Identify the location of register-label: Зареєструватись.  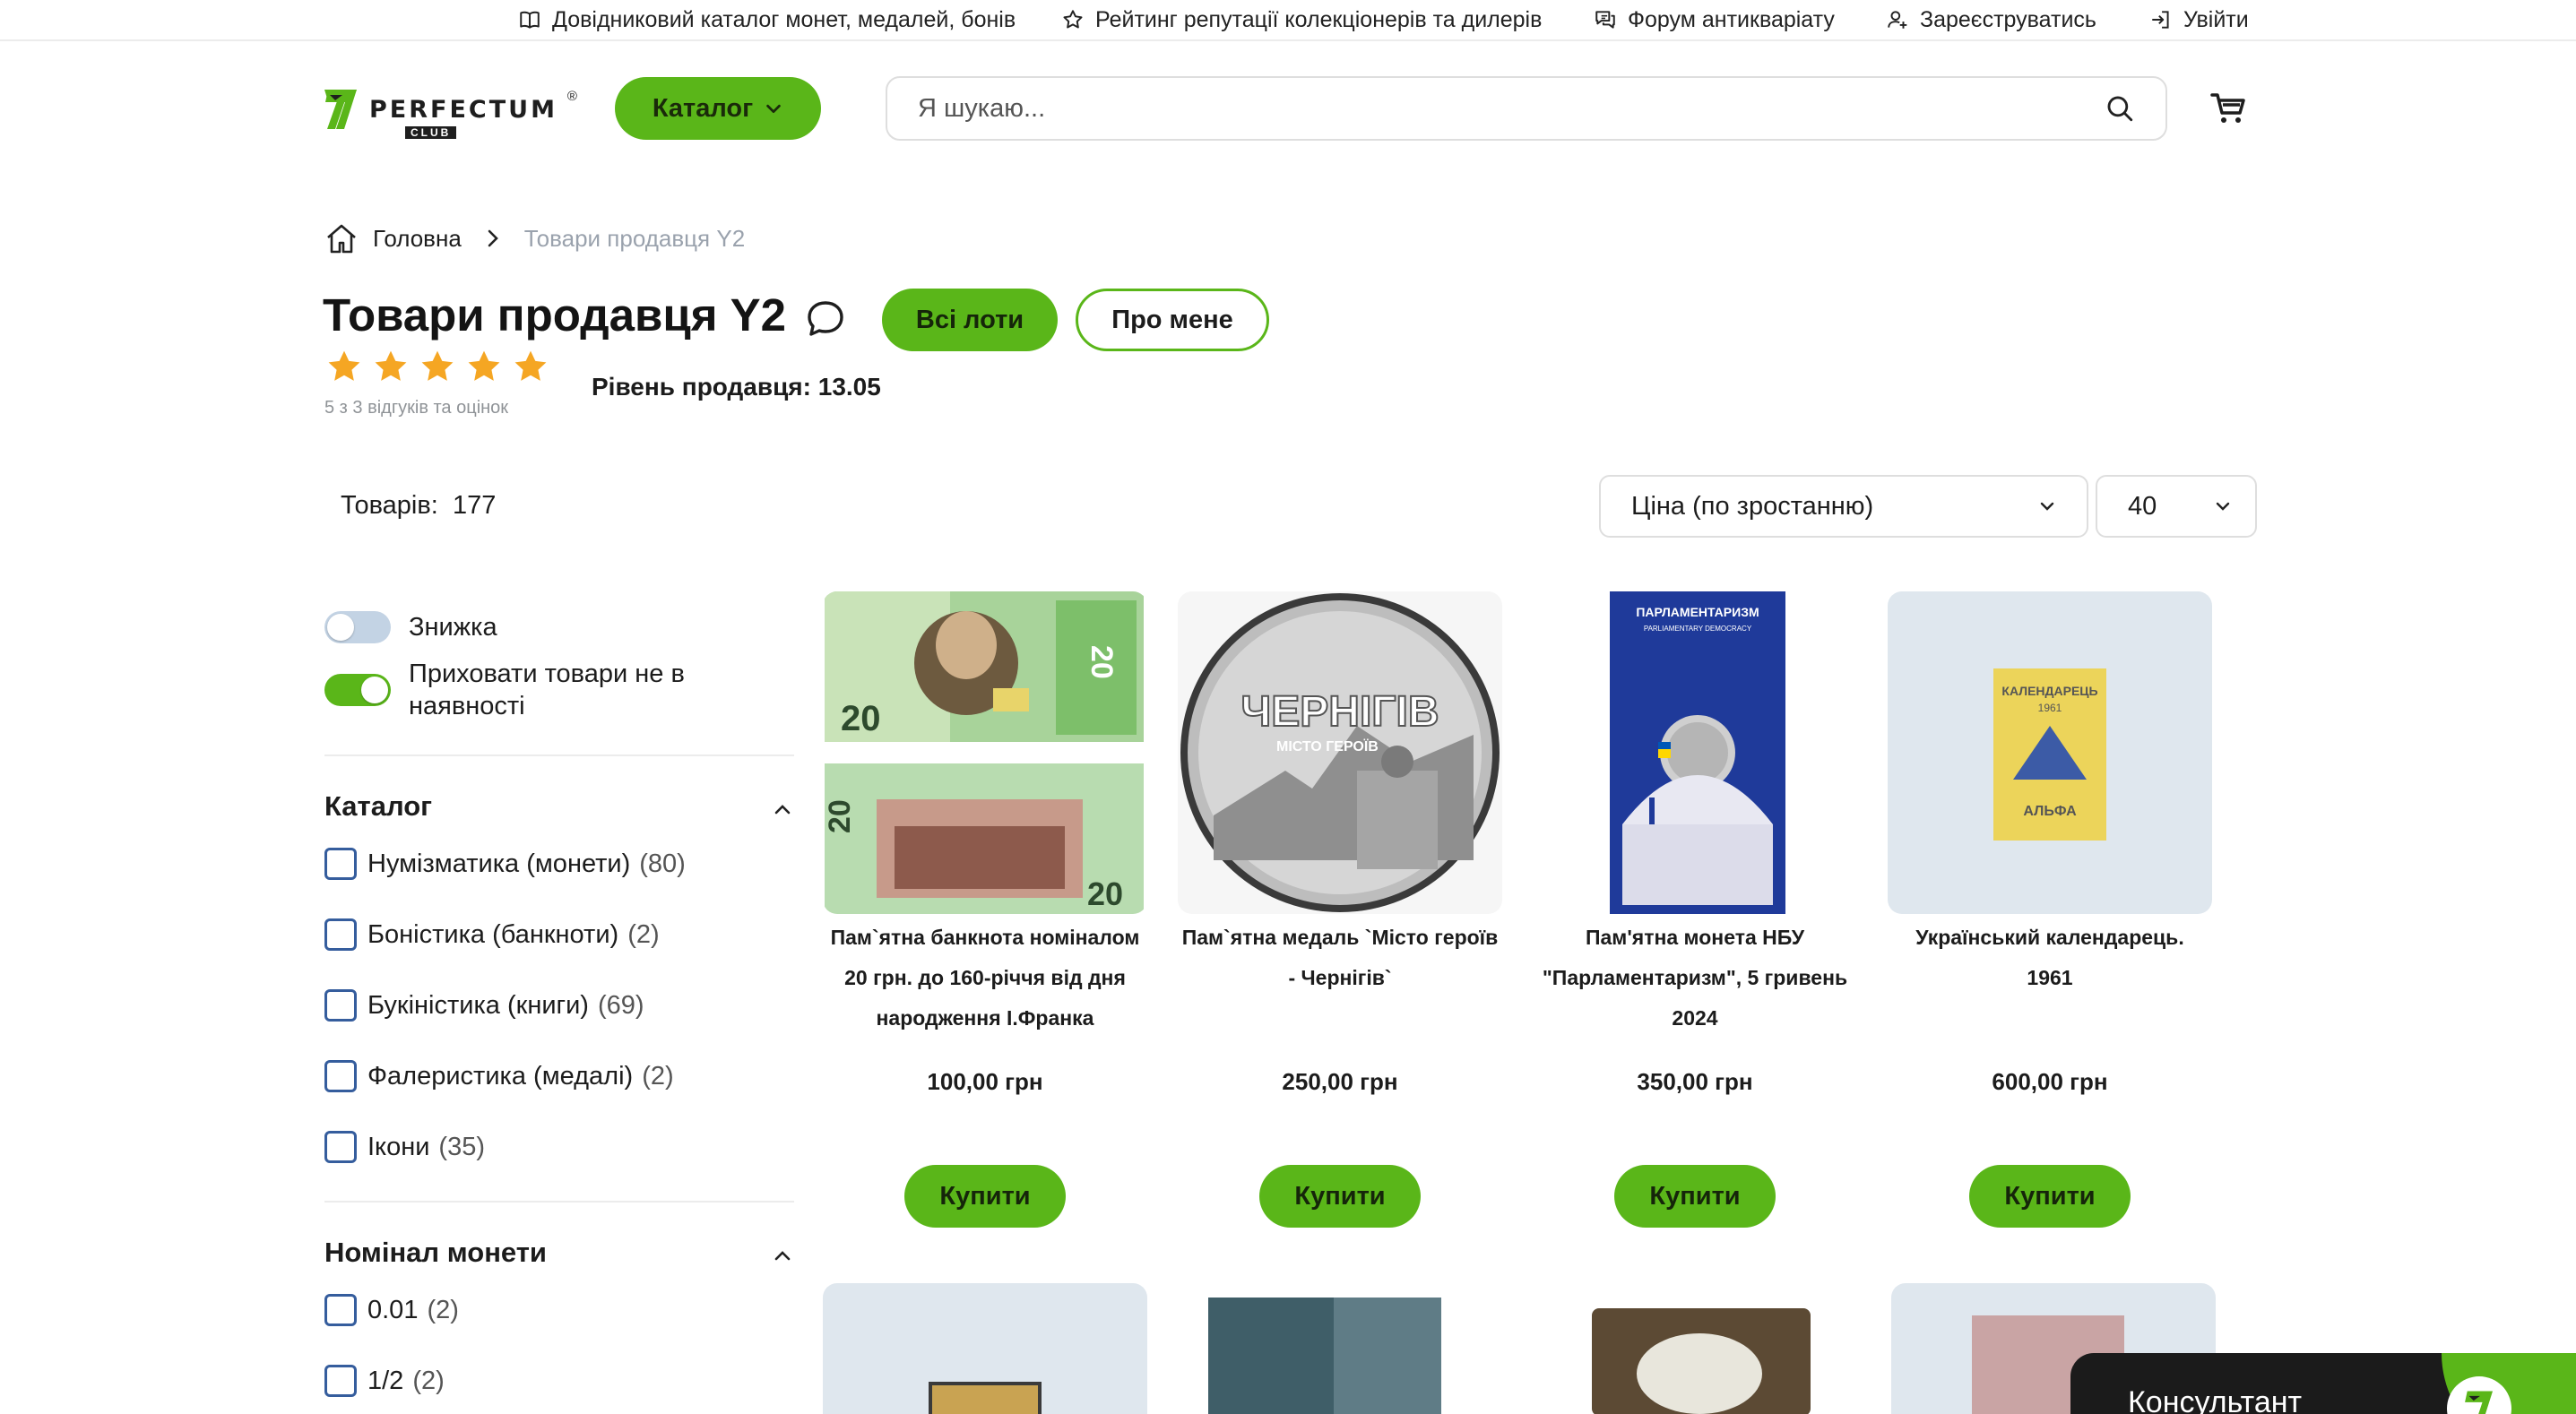
(2008, 19).